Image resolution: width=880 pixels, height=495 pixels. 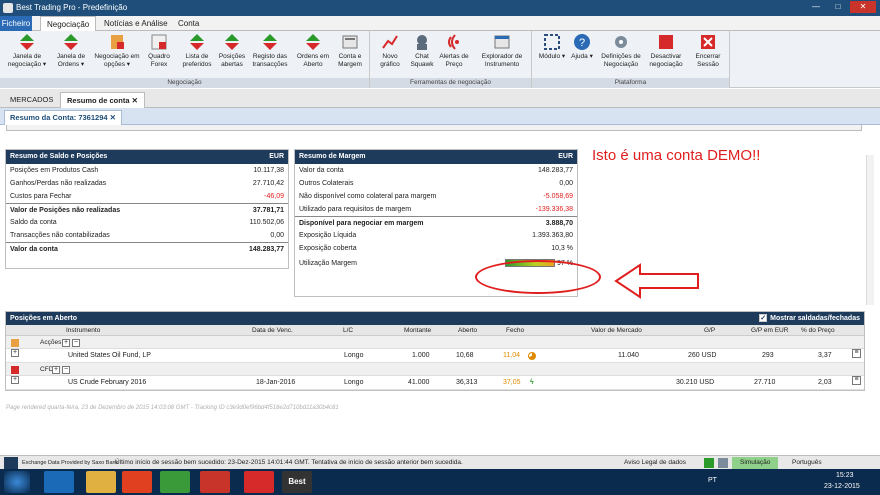 What do you see at coordinates (16, 23) in the screenshot?
I see `file-menu: Ficheiro` at bounding box center [16, 23].